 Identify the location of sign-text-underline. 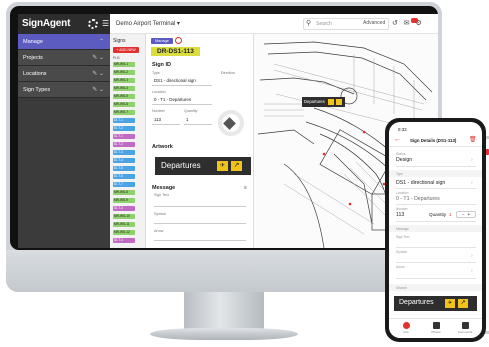
(200, 206).